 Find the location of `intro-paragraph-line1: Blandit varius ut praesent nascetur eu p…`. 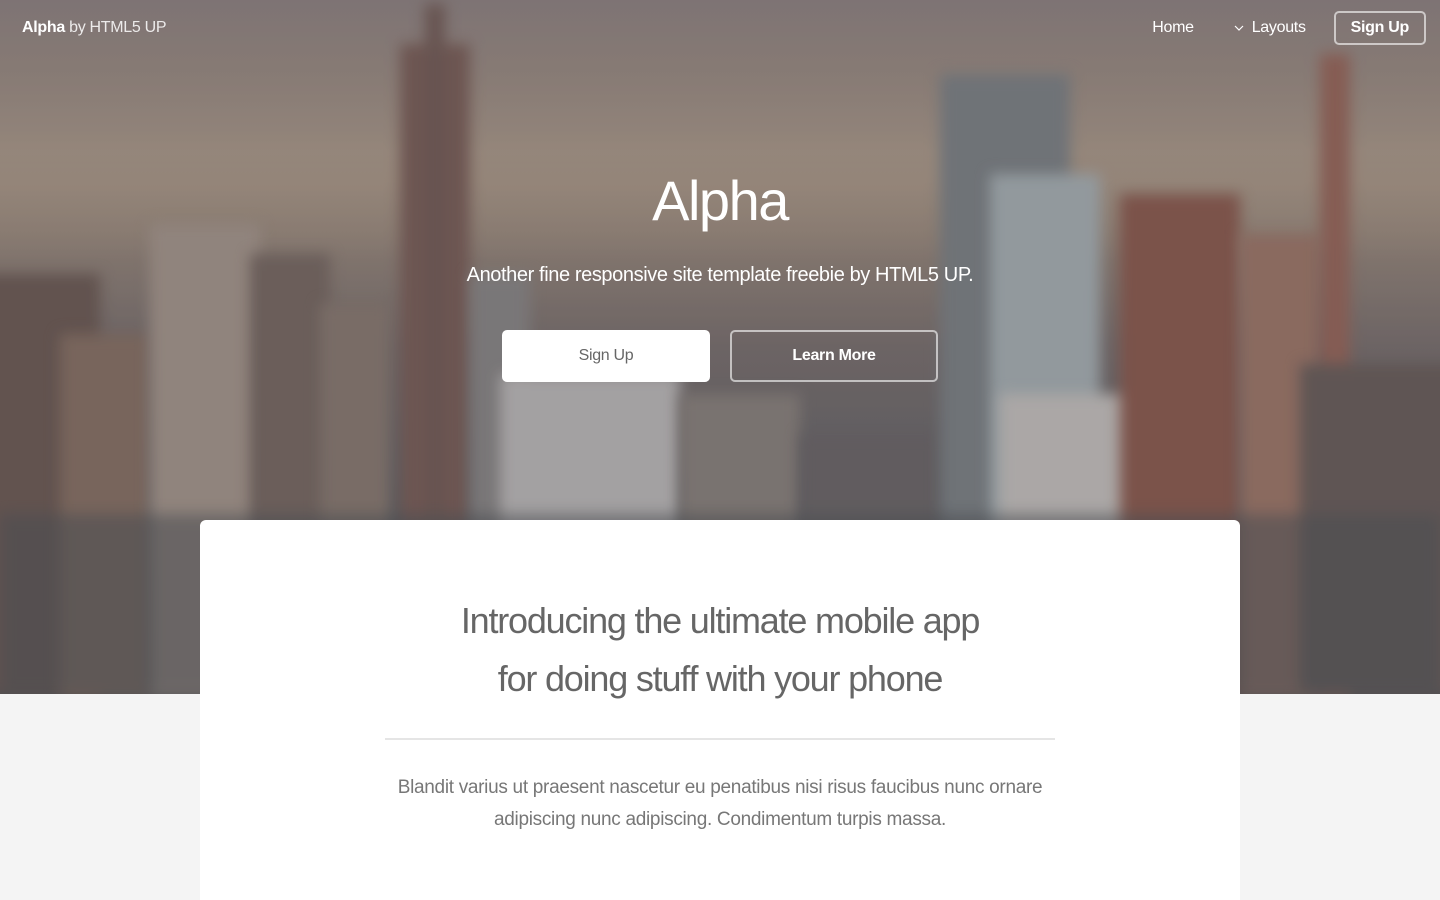

intro-paragraph-line1: Blandit varius ut praesent nascetur eu p… is located at coordinates (720, 787).